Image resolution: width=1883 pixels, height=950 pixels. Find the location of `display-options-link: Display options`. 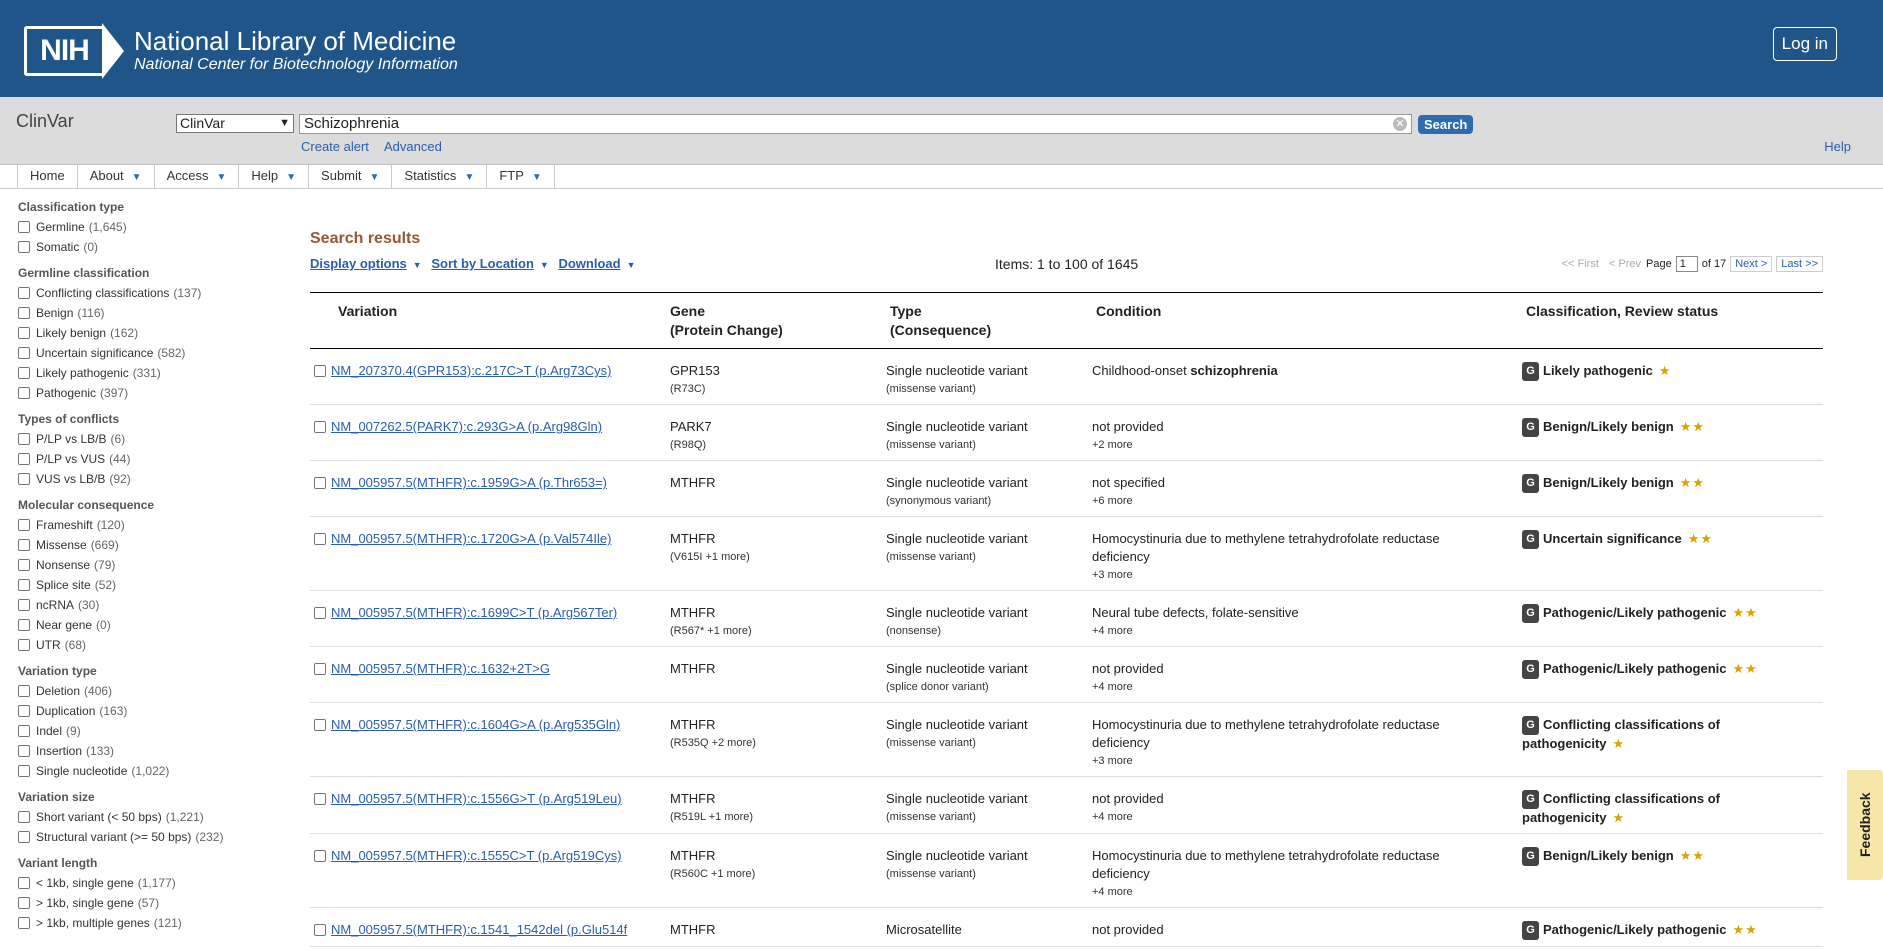

display-options-link: Display options is located at coordinates (358, 263).